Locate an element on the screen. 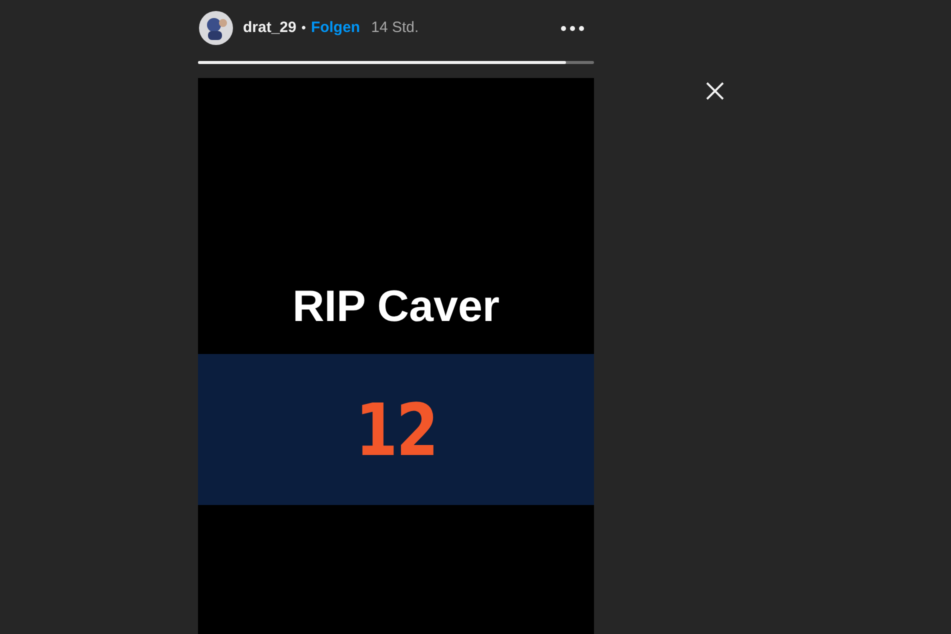 The width and height of the screenshot is (951, 634). avatar is located at coordinates (216, 28).